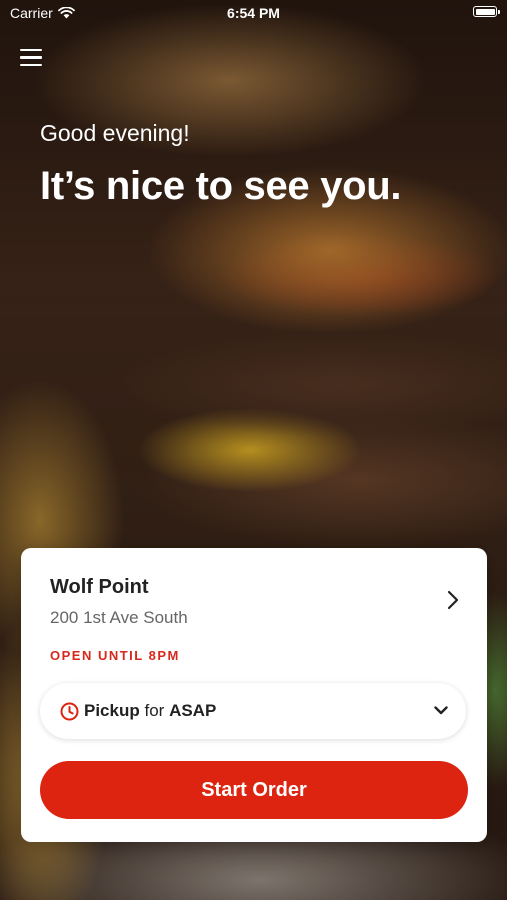 This screenshot has width=507, height=900. What do you see at coordinates (69, 711) in the screenshot?
I see `clock-icon` at bounding box center [69, 711].